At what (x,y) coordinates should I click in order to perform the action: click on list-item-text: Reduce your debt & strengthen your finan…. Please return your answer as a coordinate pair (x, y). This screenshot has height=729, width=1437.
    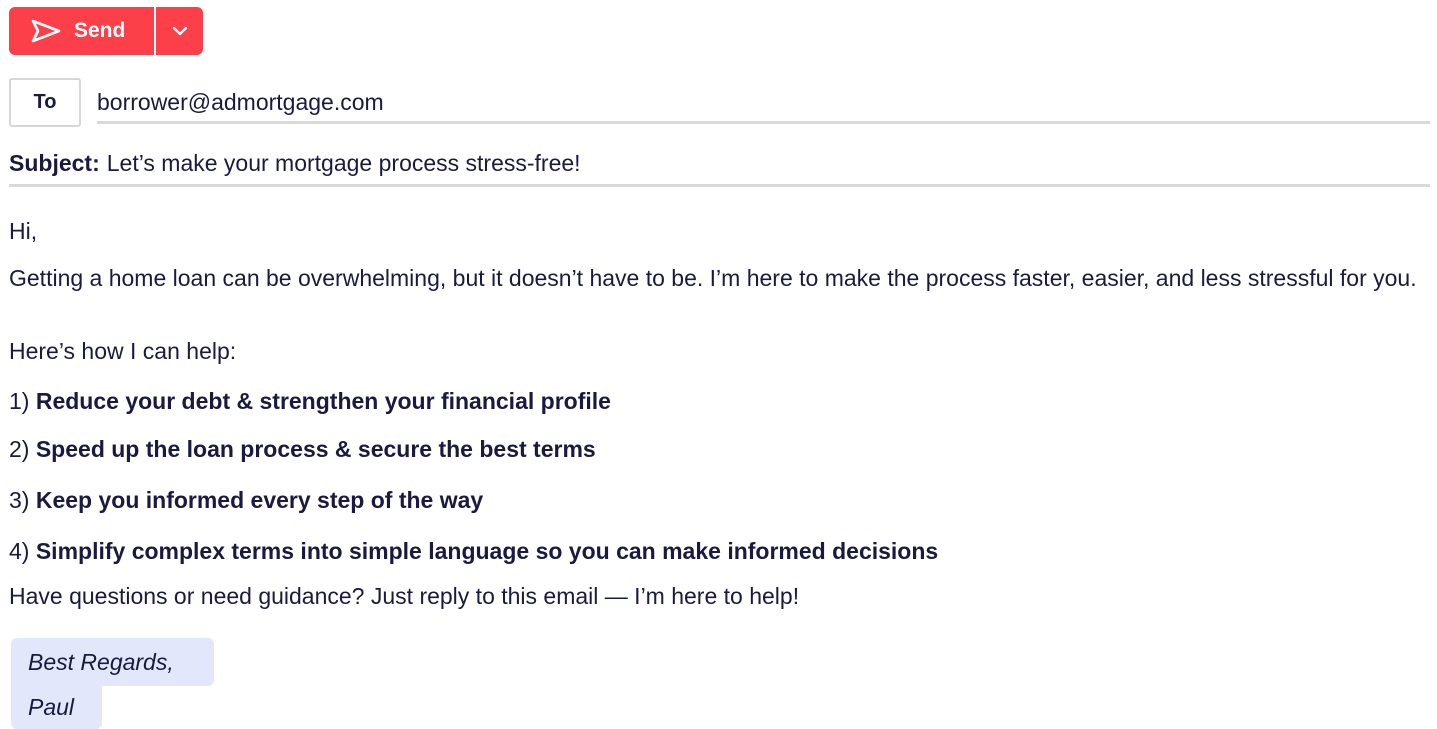
    Looking at the image, I should click on (323, 401).